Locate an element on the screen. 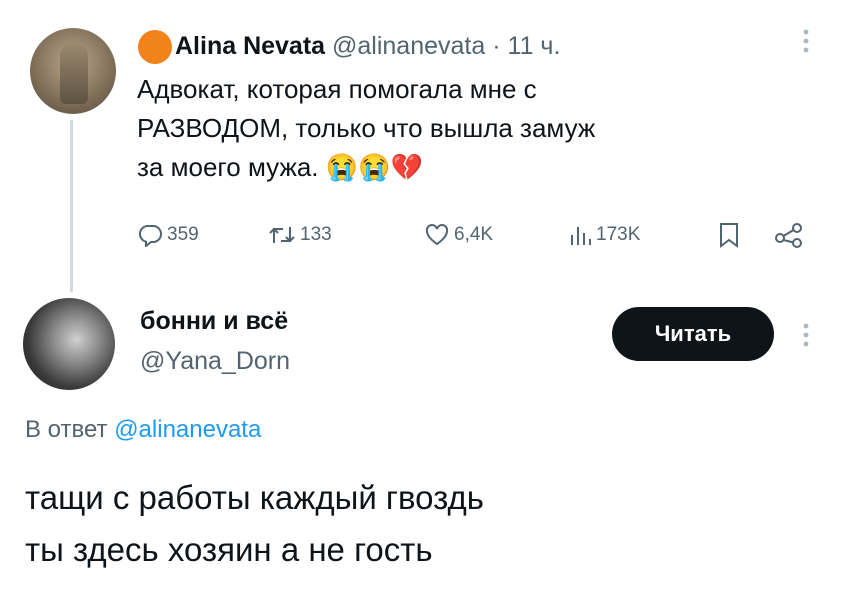 The height and width of the screenshot is (600, 850). views-action: 173K is located at coordinates (604, 235).